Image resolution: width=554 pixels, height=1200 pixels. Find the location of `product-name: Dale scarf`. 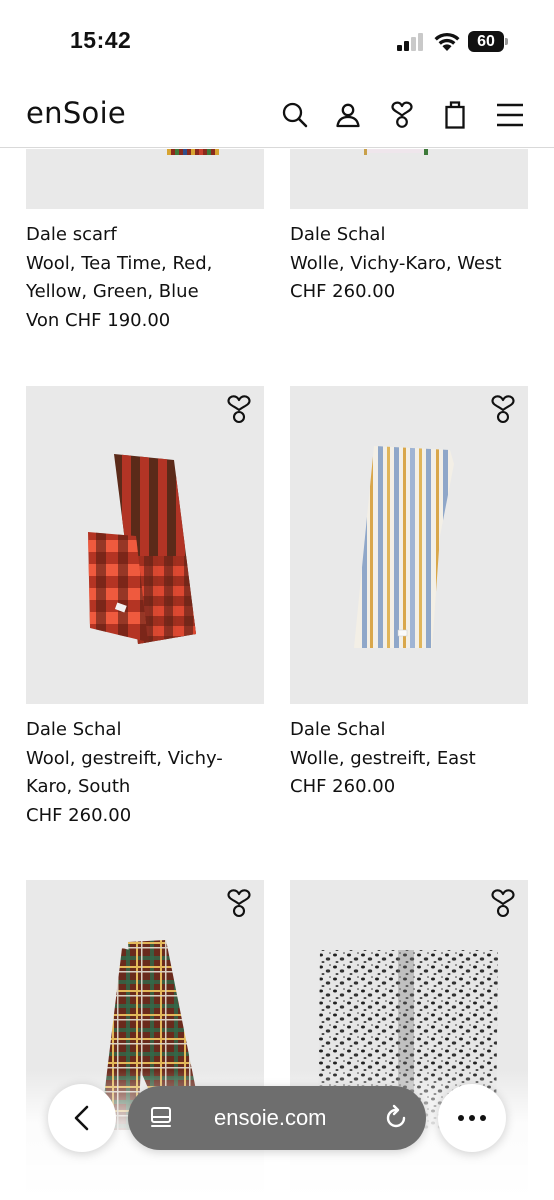

product-name: Dale scarf is located at coordinates (151, 235).